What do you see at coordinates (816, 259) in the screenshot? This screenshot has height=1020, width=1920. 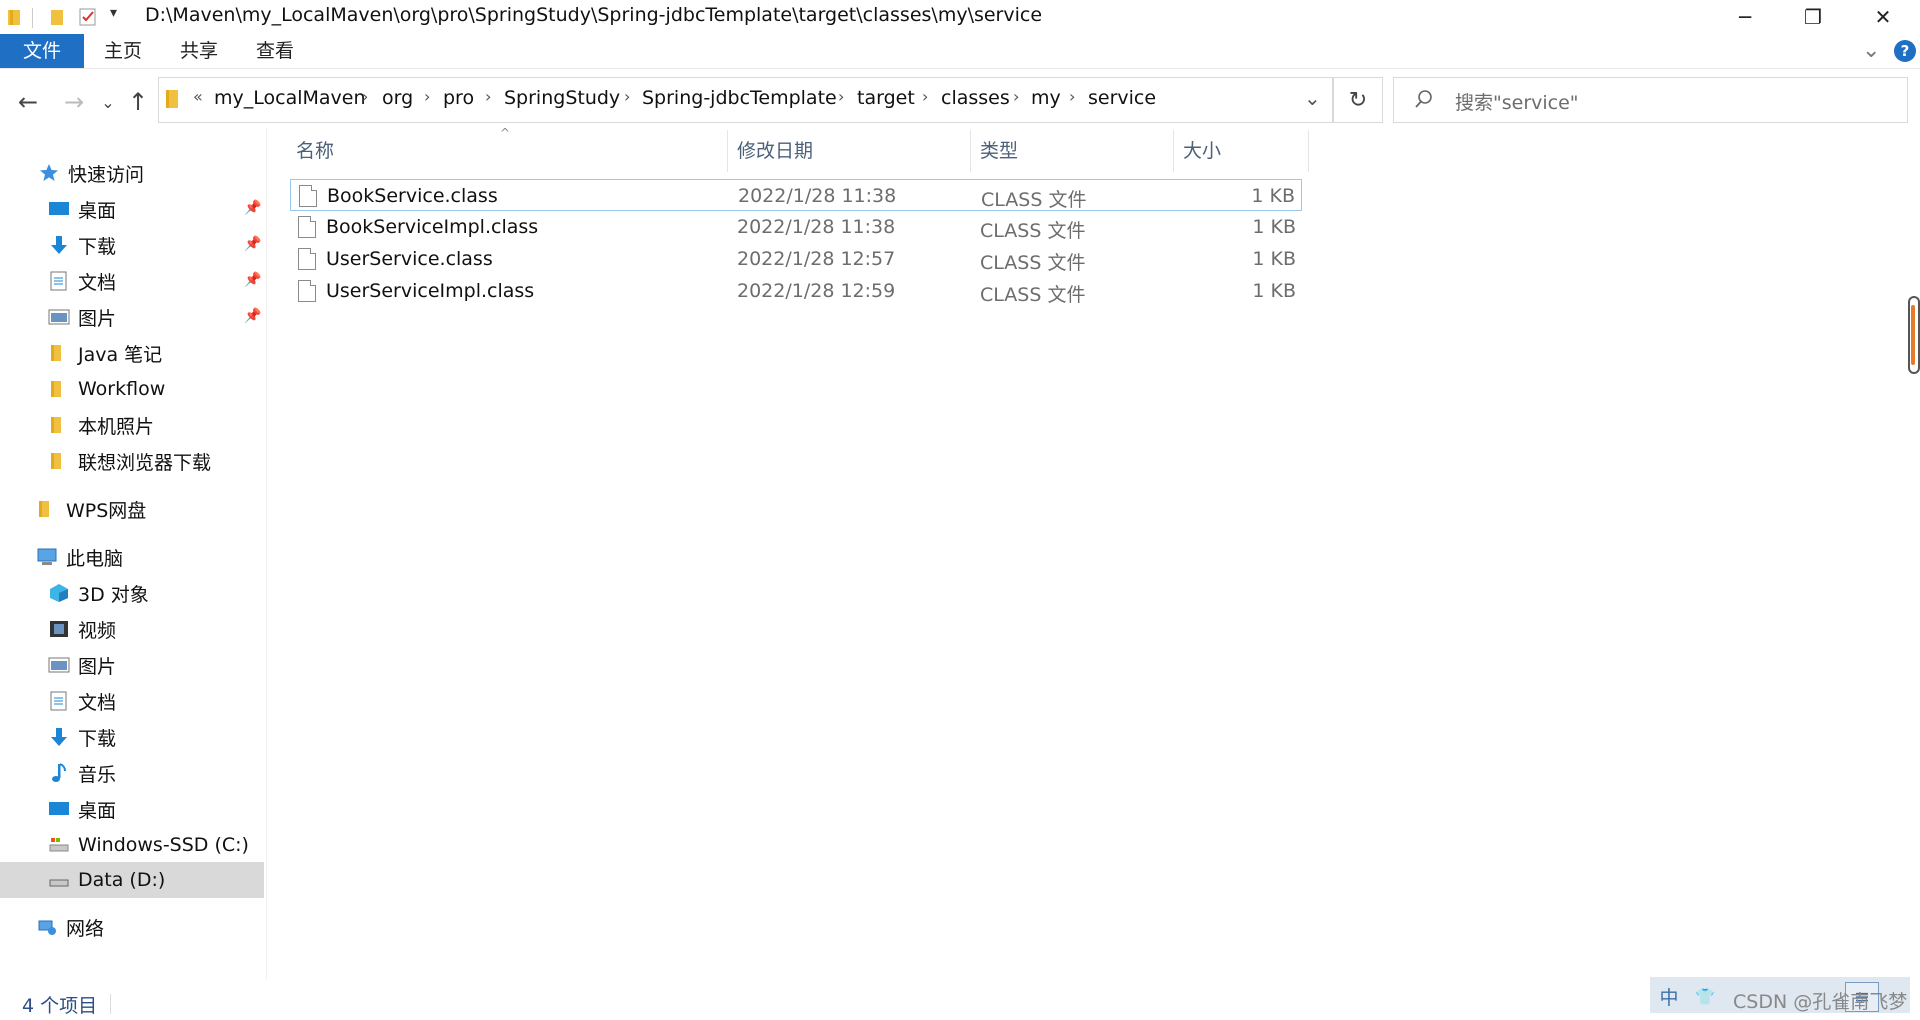 I see `file-date: 2022/1/28 12:57` at bounding box center [816, 259].